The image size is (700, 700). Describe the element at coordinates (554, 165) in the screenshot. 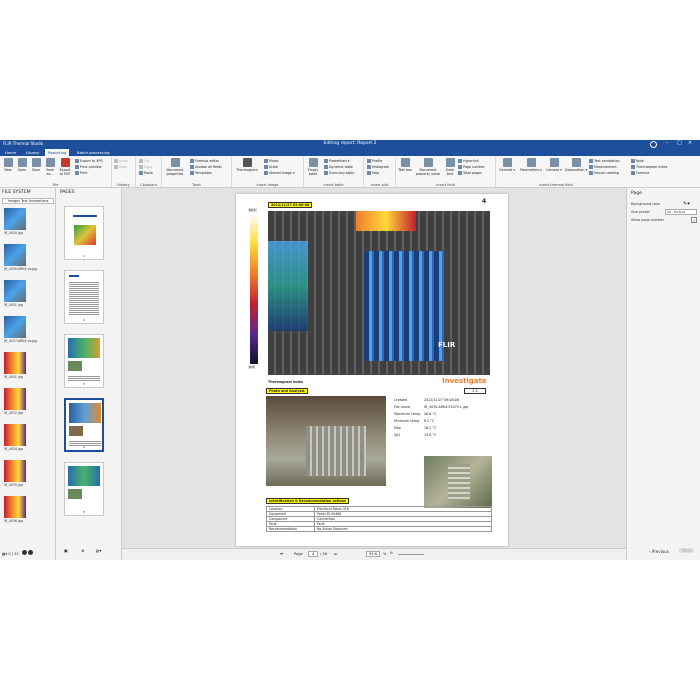

I see `camera-button: Camera ▾` at that location.